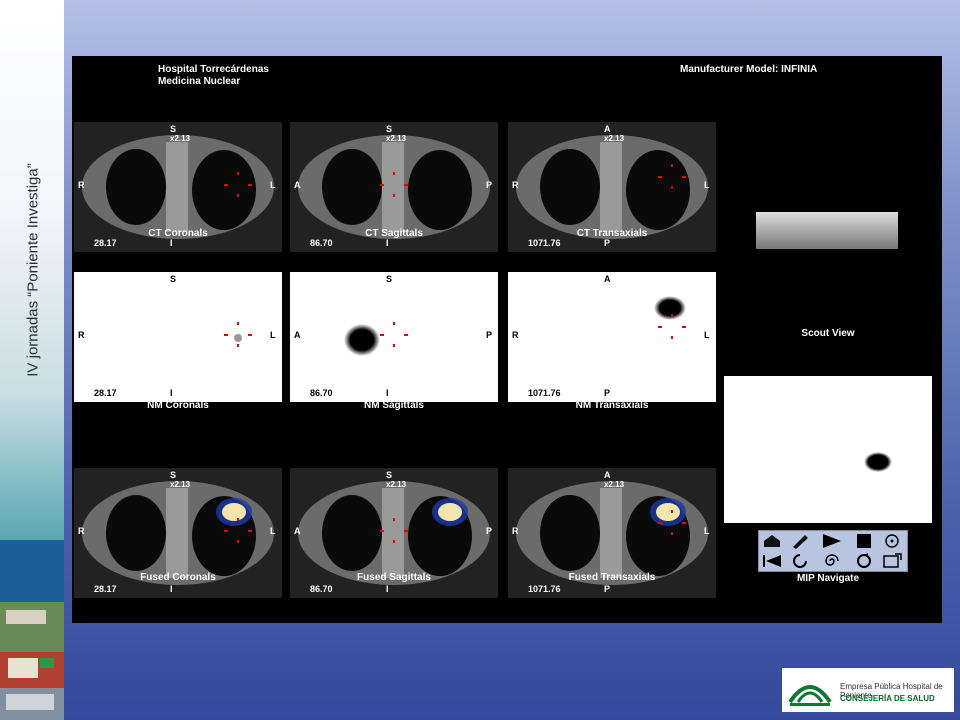 Image resolution: width=960 pixels, height=720 pixels. What do you see at coordinates (864, 561) in the screenshot?
I see `cycle-icon` at bounding box center [864, 561].